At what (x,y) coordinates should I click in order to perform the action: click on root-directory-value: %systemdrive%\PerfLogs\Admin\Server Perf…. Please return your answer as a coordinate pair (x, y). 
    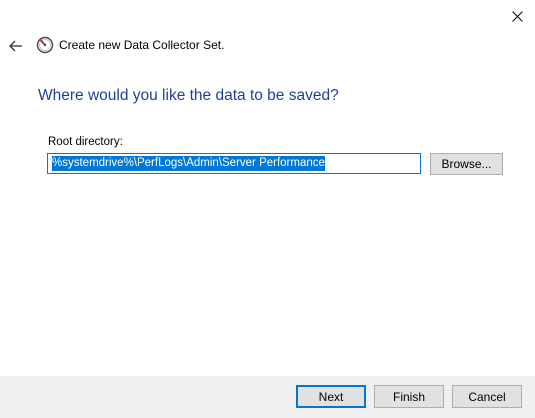
    Looking at the image, I should click on (188, 163).